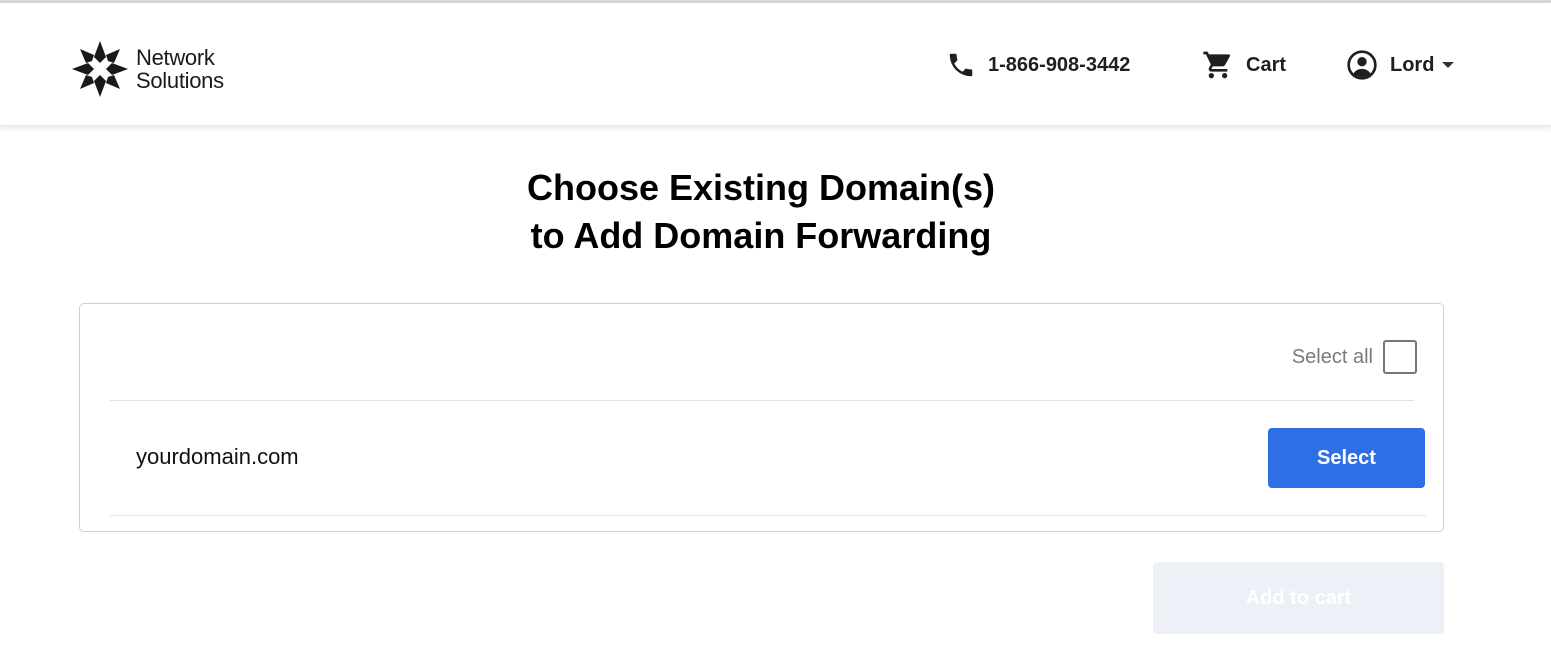  Describe the element at coordinates (1217, 65) in the screenshot. I see `cart-icon` at that location.